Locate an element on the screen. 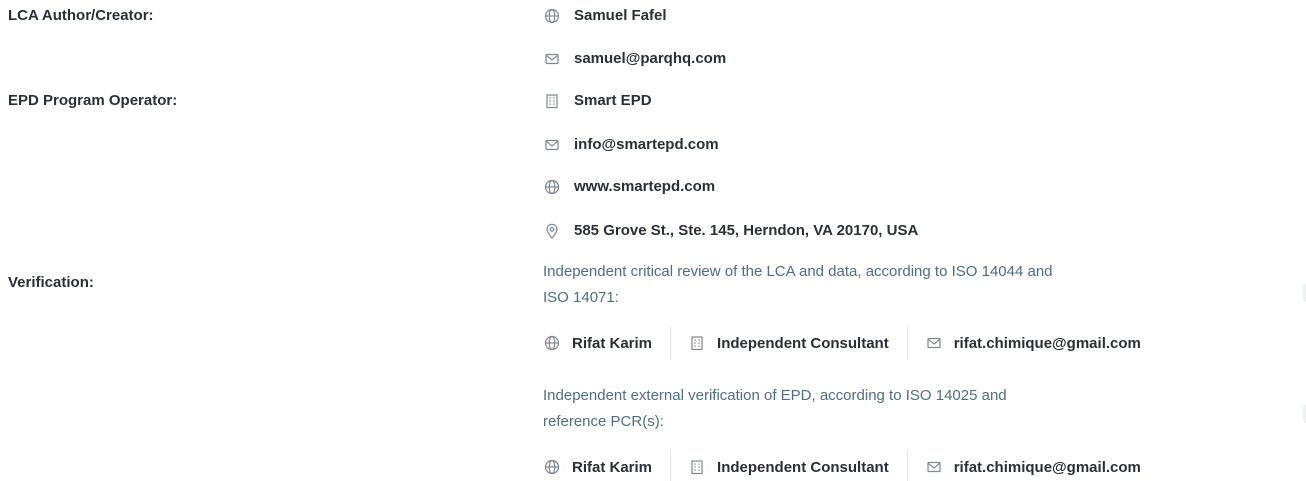 The height and width of the screenshot is (481, 1306). lca-author-name-row: Samuel Fafel is located at coordinates (605, 15).